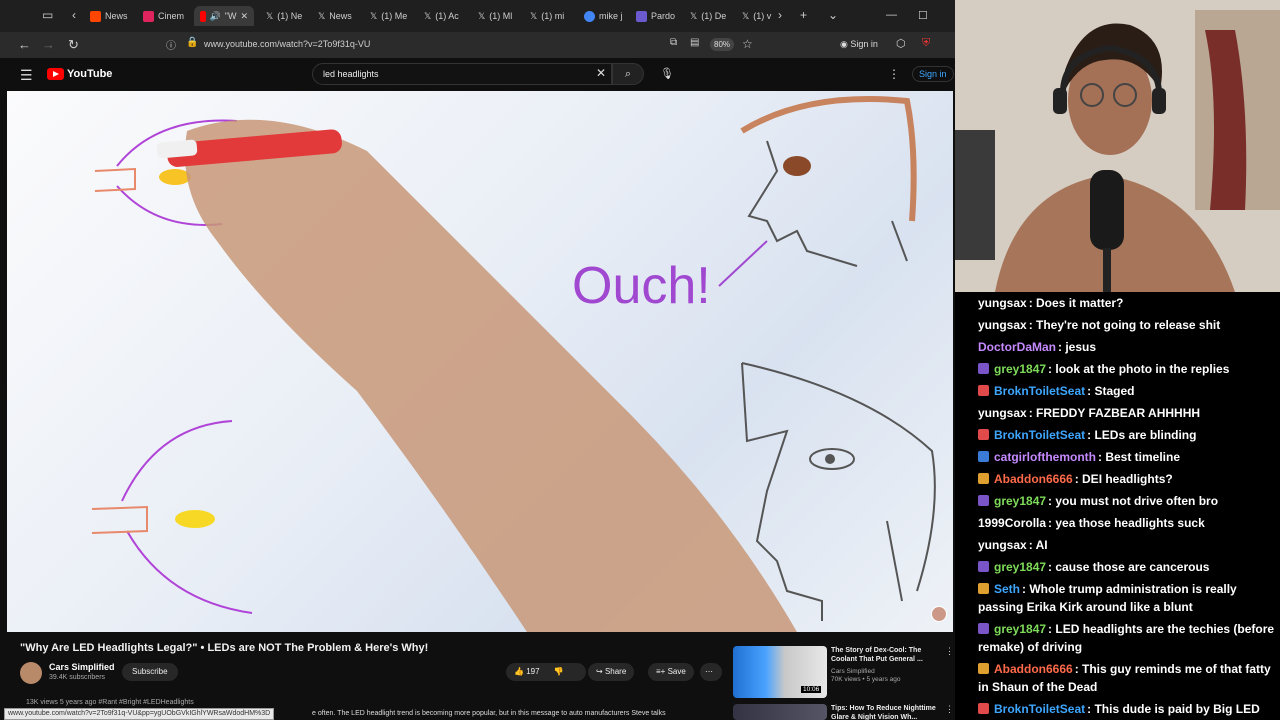 This screenshot has width=1280, height=720. What do you see at coordinates (747, 44) in the screenshot?
I see `bookmark-star-icon: ☆` at bounding box center [747, 44].